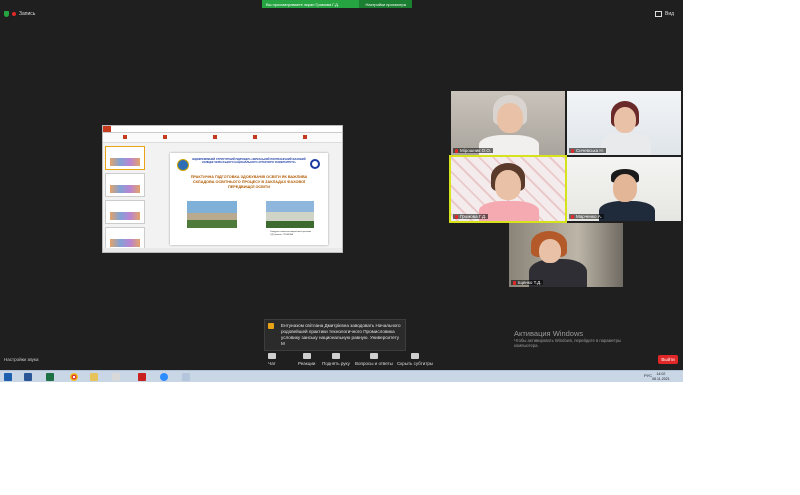 The width and height of the screenshot is (800, 495). I want to click on folder-icon, so click(94, 377).